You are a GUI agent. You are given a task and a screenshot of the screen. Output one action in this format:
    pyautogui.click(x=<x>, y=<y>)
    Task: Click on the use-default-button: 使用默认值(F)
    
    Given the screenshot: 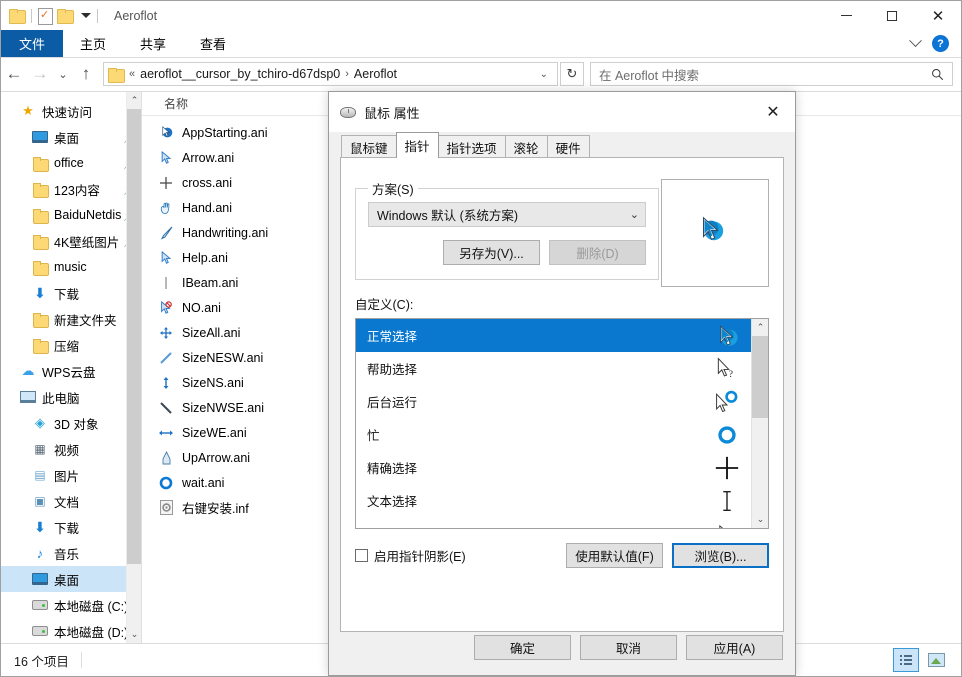 What is the action you would take?
    pyautogui.click(x=614, y=555)
    